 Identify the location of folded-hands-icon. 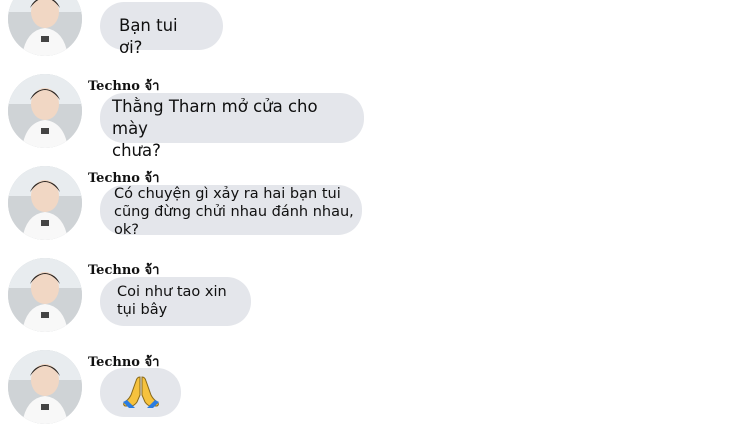
(141, 392).